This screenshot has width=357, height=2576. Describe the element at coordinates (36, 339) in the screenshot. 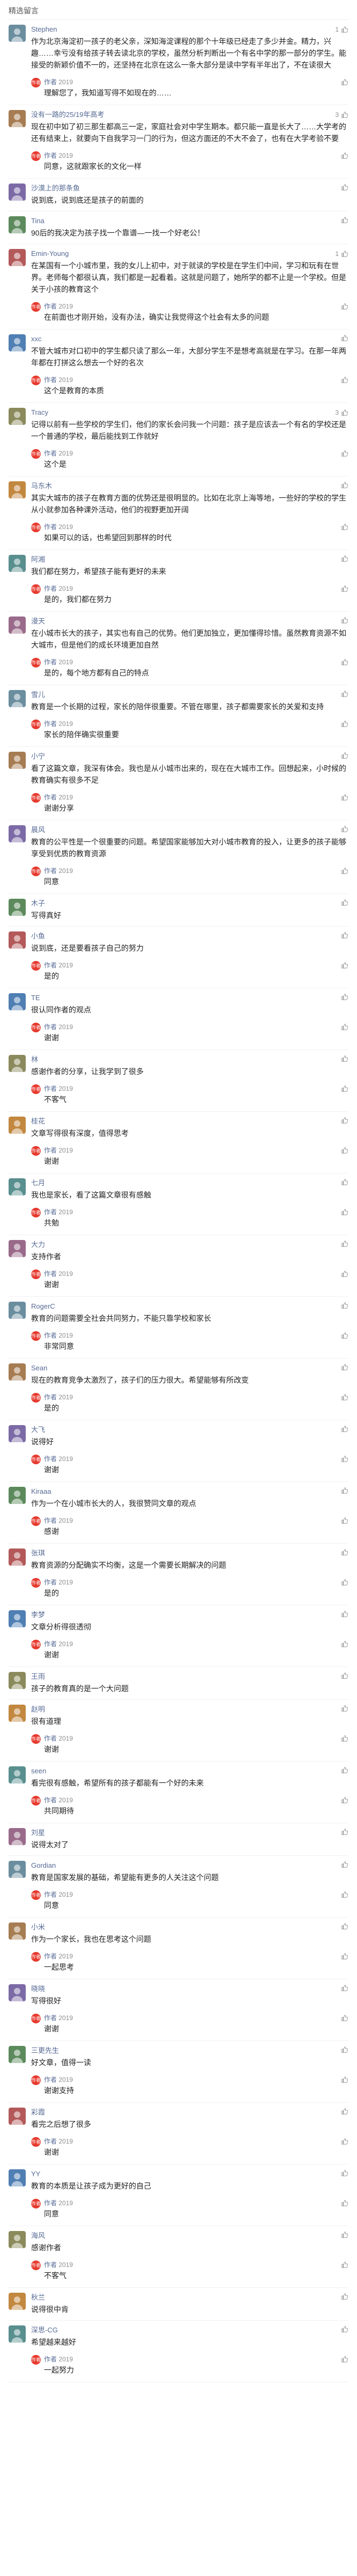

I see `comment-nickname: xxc` at that location.